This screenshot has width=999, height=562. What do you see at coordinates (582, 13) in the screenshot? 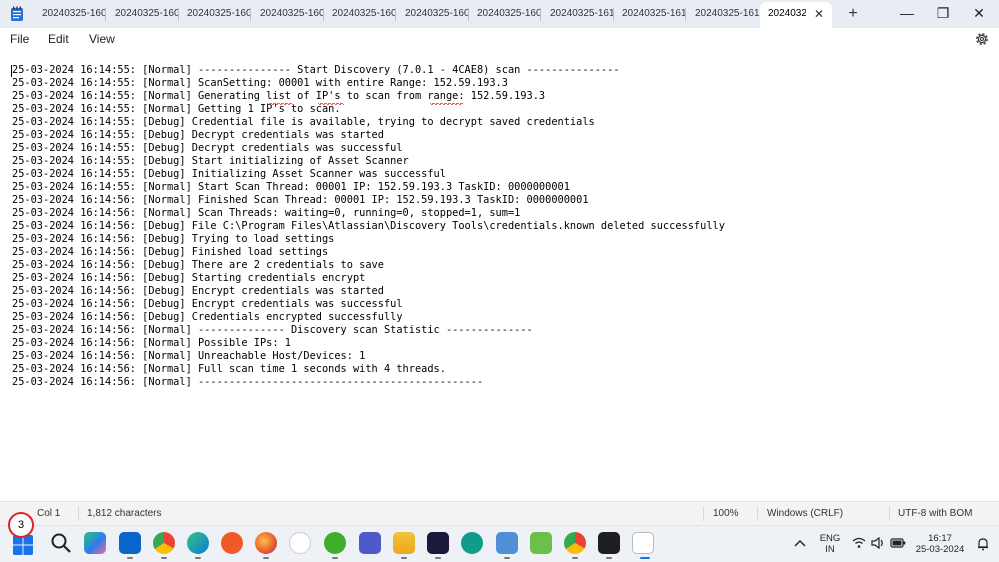
I see `tab-label: 20240325-1610` at bounding box center [582, 13].